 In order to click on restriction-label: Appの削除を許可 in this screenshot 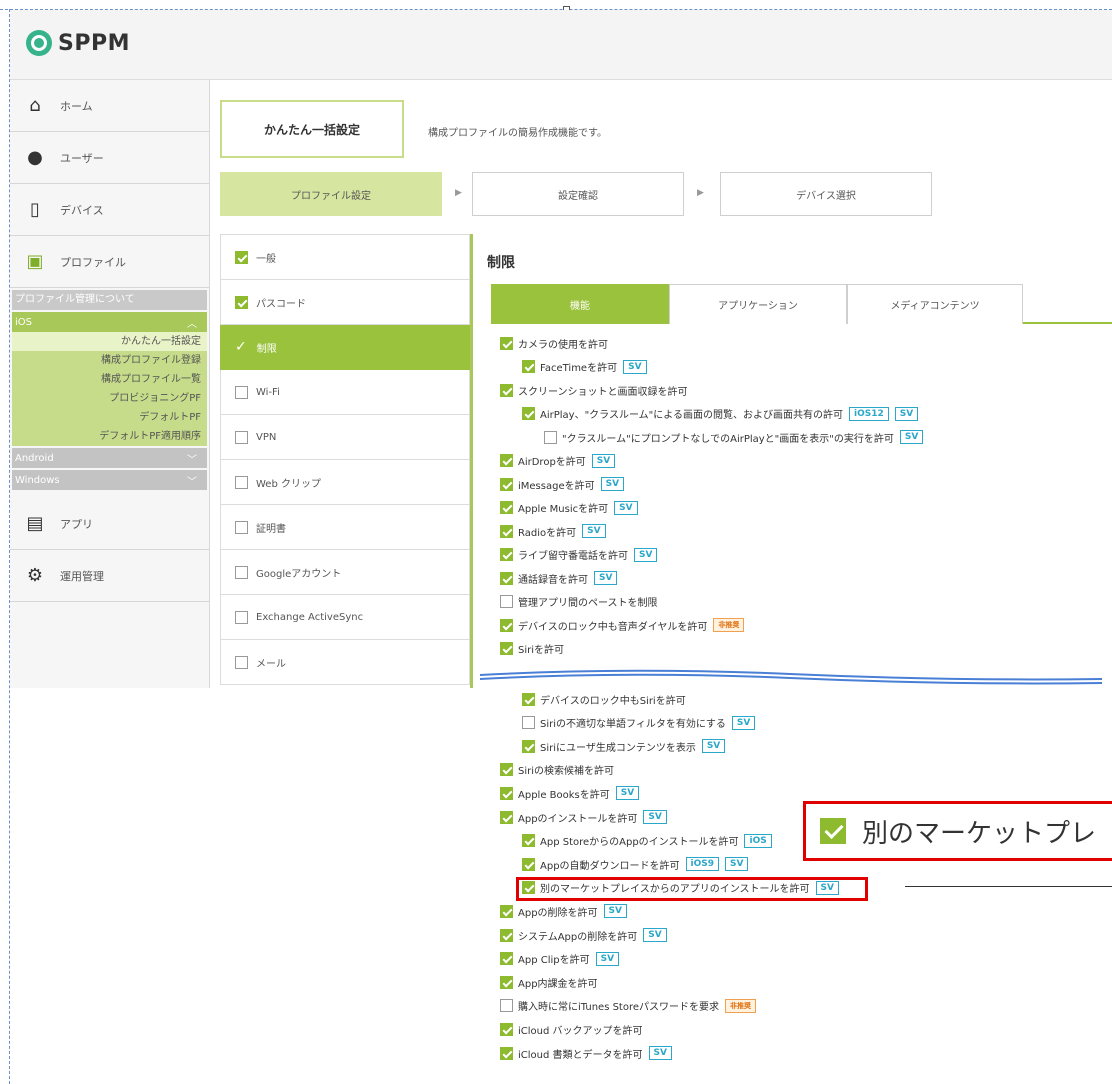, I will do `click(558, 913)`.